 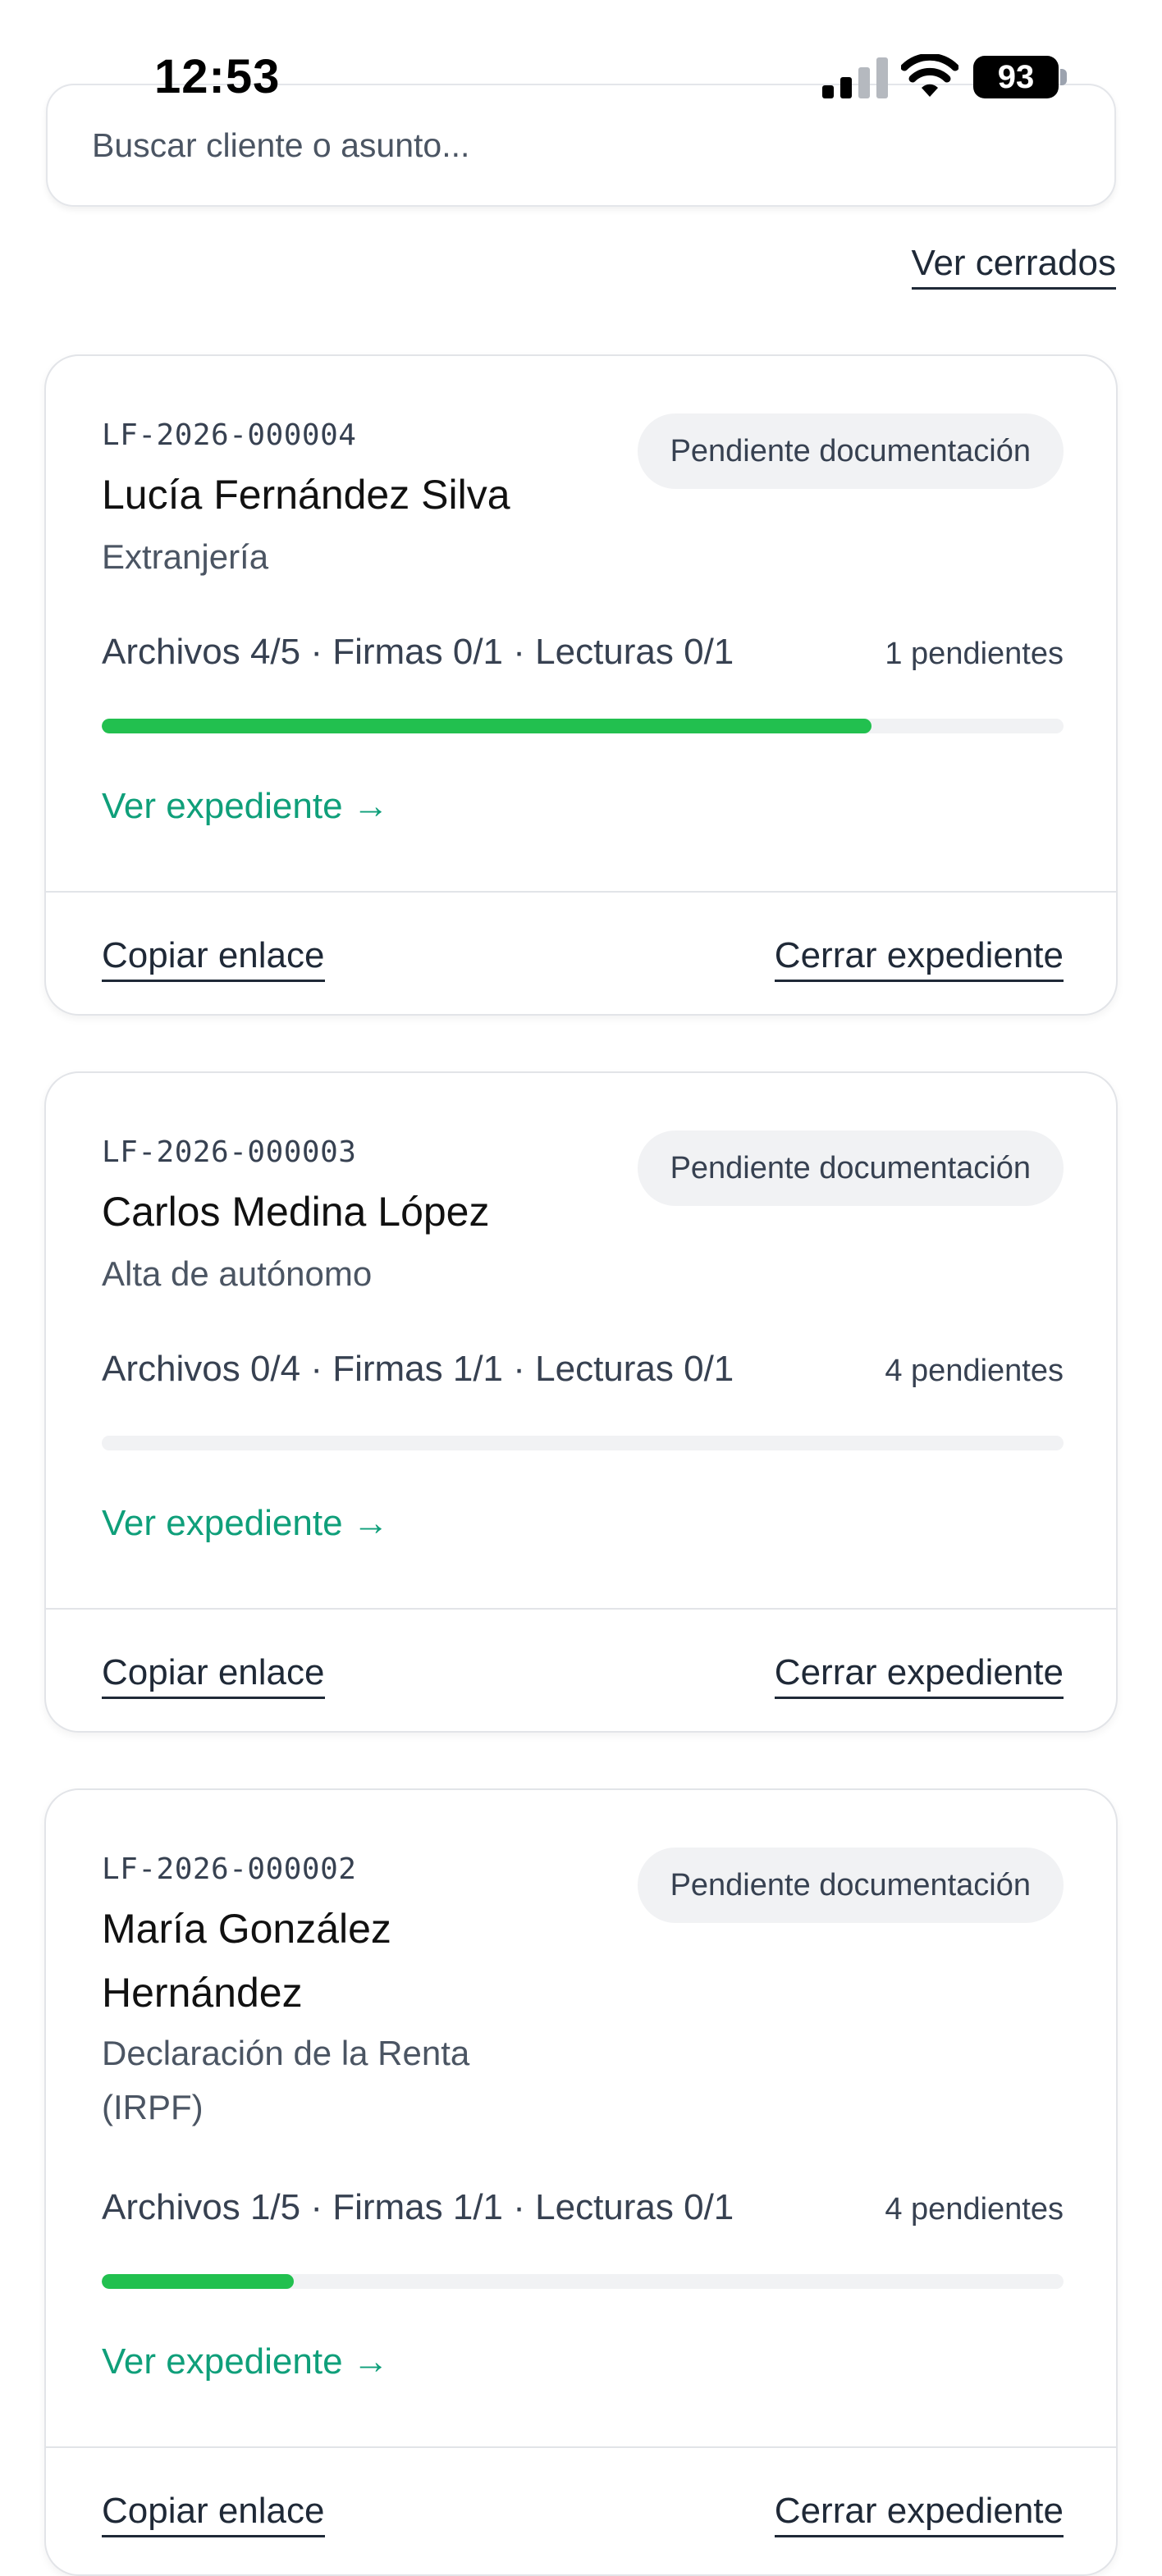 I want to click on status-time: 12:53, so click(x=217, y=77).